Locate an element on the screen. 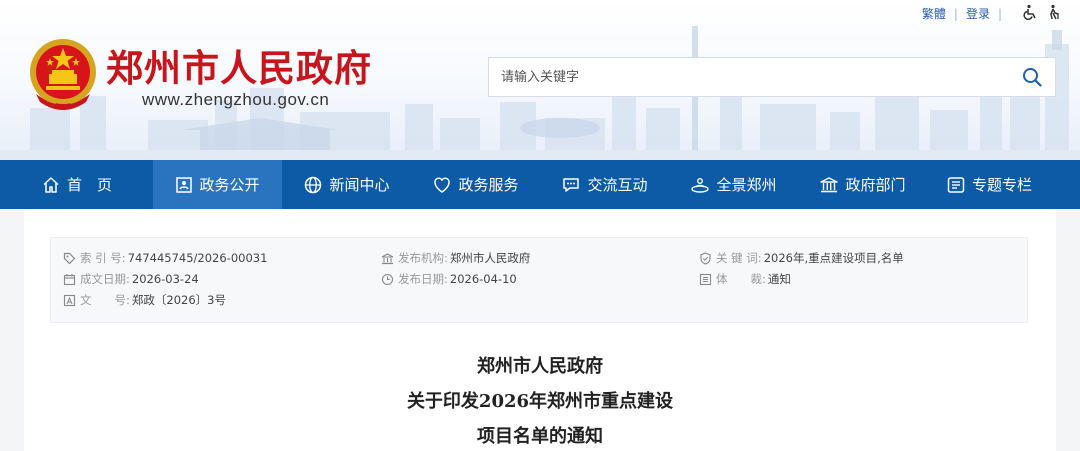  meta-doc-no: 文 号: 郑政〔2026〕3号 is located at coordinates (144, 300).